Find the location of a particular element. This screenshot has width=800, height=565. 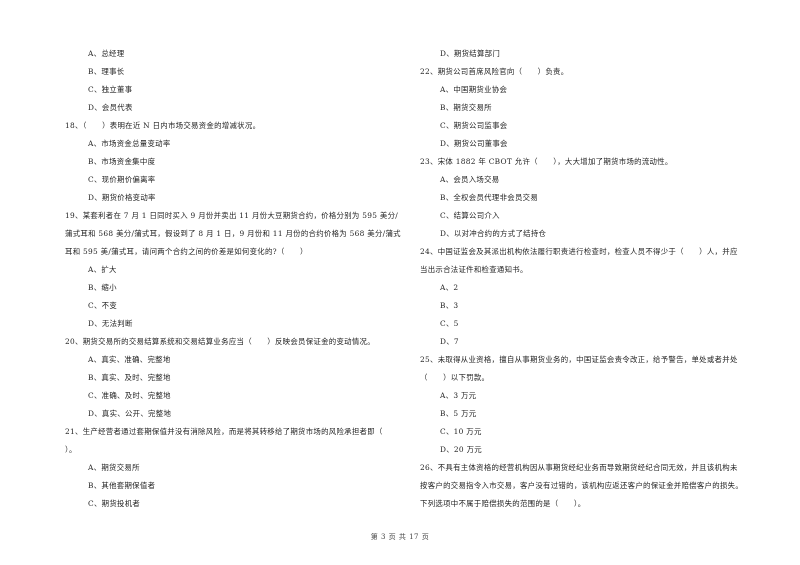

question-line: 18、（ ）表明在近 N 日内市场交易资金的增减状况。 is located at coordinates (163, 125).